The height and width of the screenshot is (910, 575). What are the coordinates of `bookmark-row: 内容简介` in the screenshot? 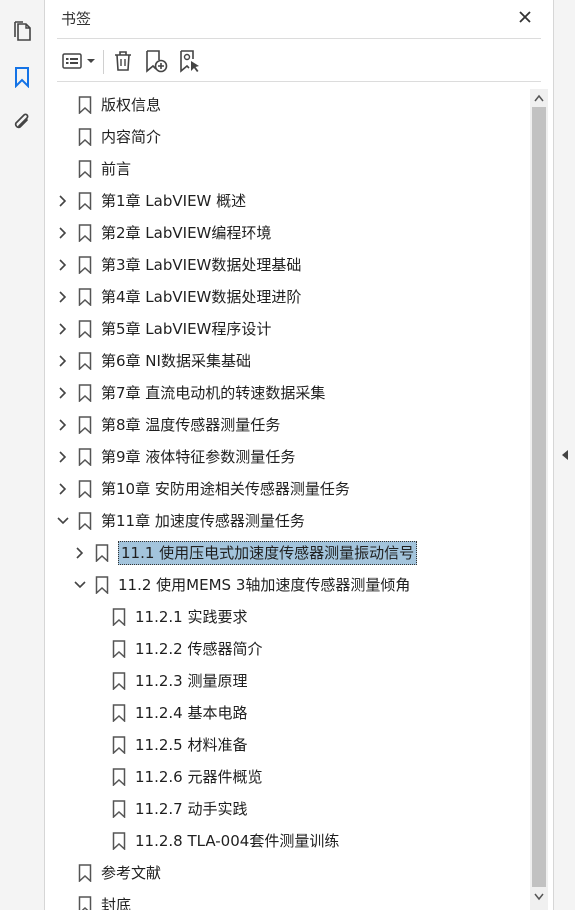 It's located at (288, 137).